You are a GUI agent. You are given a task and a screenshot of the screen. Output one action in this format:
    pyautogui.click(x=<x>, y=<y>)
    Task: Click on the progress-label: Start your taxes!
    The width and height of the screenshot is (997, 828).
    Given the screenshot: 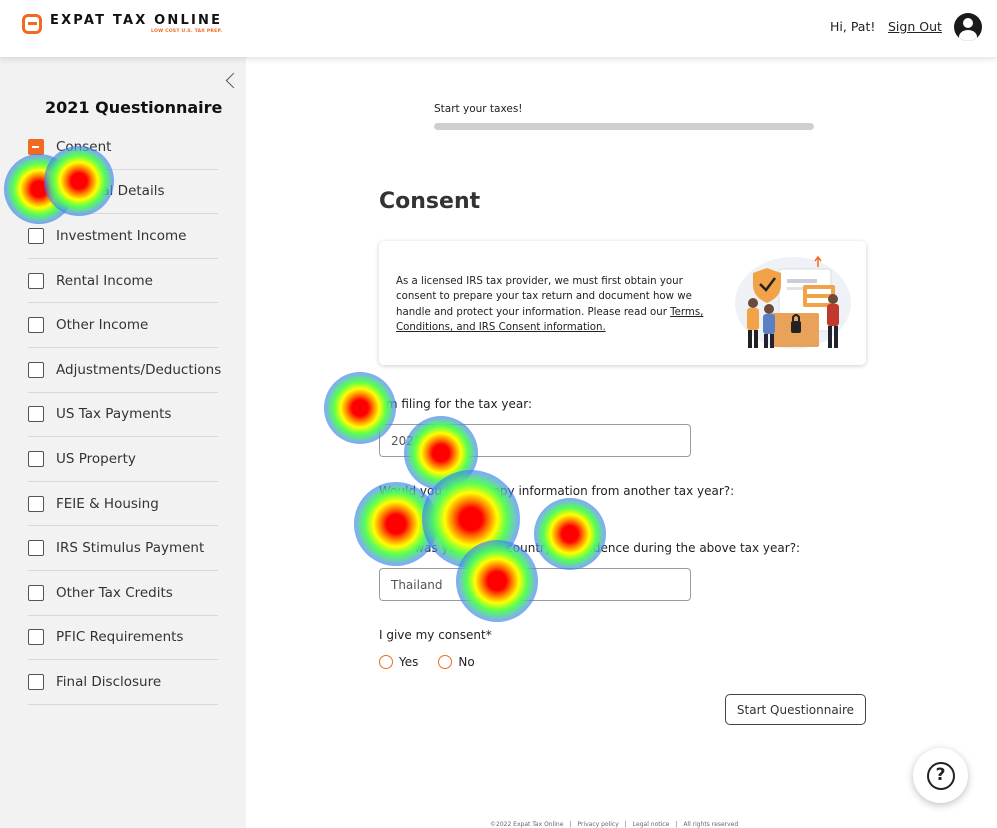 What is the action you would take?
    pyautogui.click(x=478, y=109)
    